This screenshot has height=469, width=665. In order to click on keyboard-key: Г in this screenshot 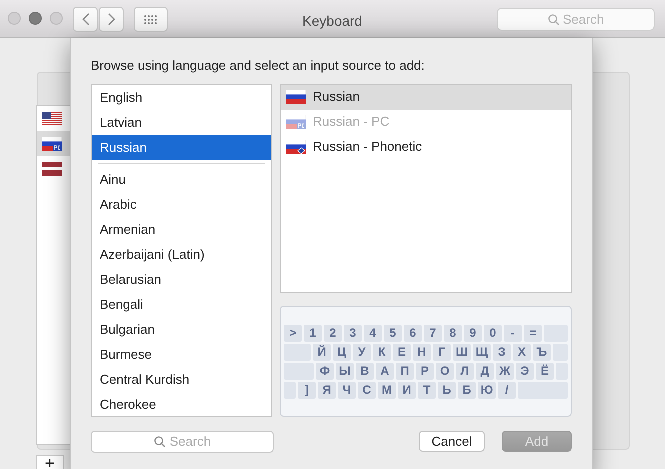, I will do `click(442, 352)`.